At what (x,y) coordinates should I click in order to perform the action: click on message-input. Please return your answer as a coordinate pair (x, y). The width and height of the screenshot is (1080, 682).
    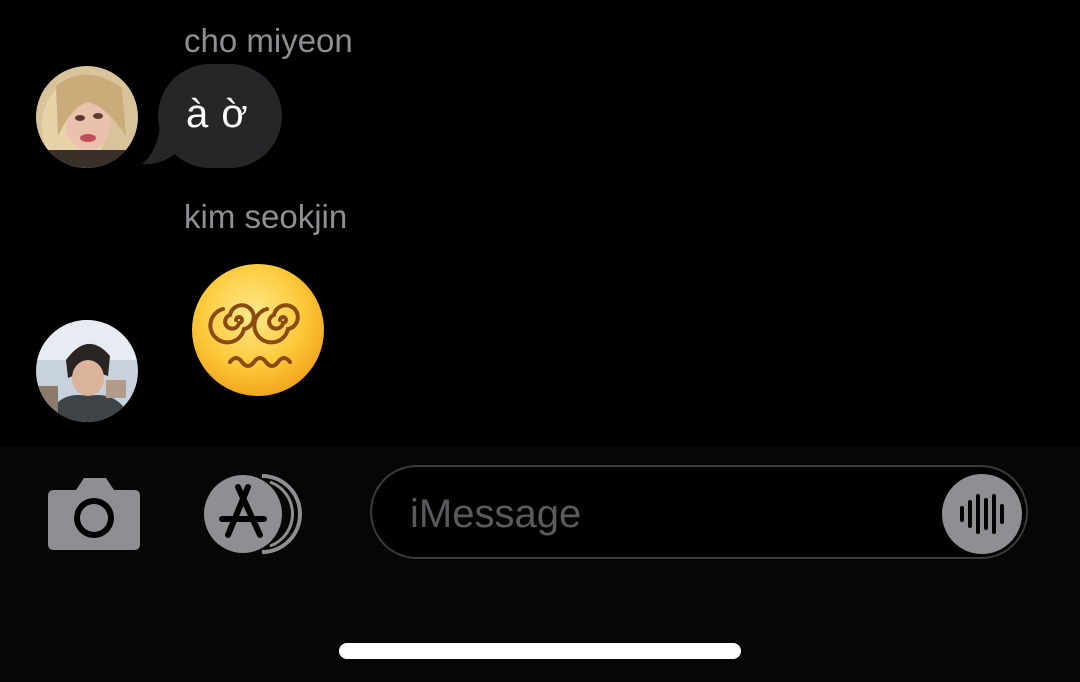
    Looking at the image, I should click on (670, 514).